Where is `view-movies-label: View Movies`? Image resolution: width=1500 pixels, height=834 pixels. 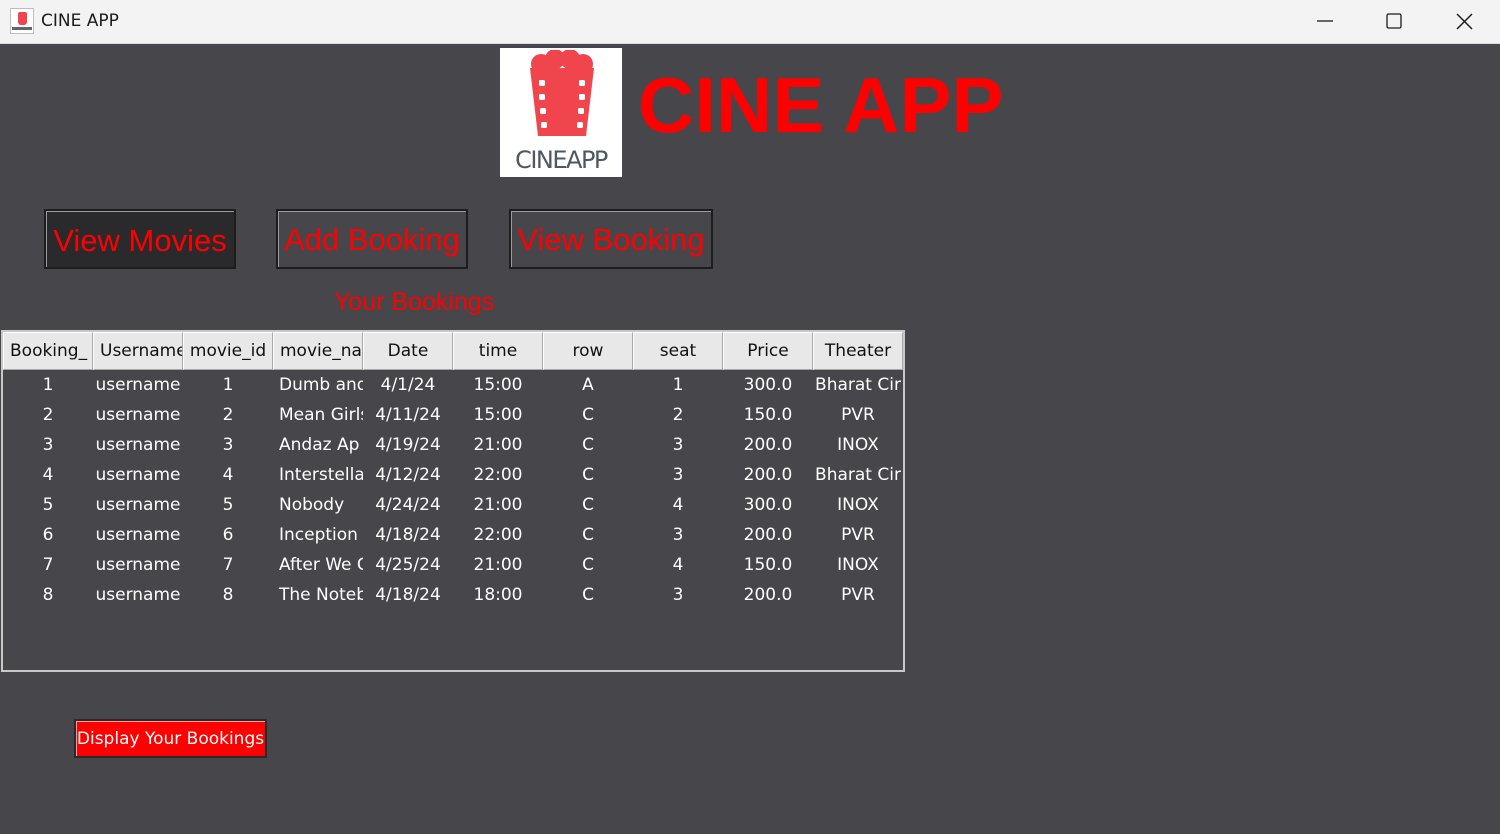
view-movies-label: View Movies is located at coordinates (140, 240).